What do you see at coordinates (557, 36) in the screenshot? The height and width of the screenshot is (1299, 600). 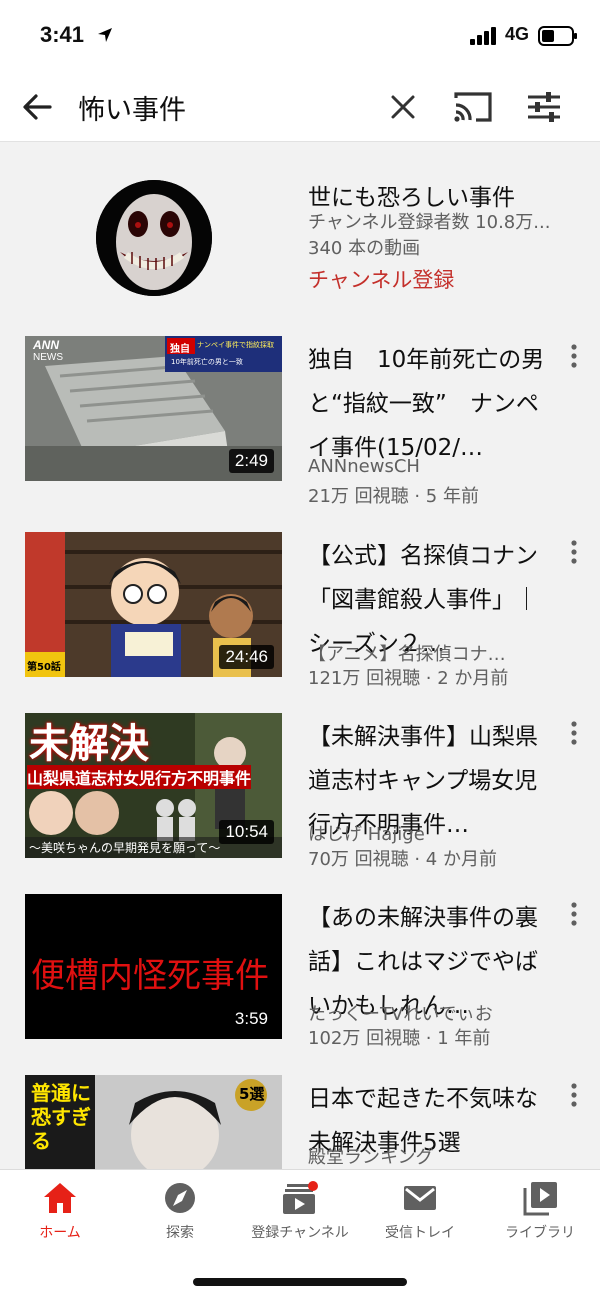 I see `battery-icon` at bounding box center [557, 36].